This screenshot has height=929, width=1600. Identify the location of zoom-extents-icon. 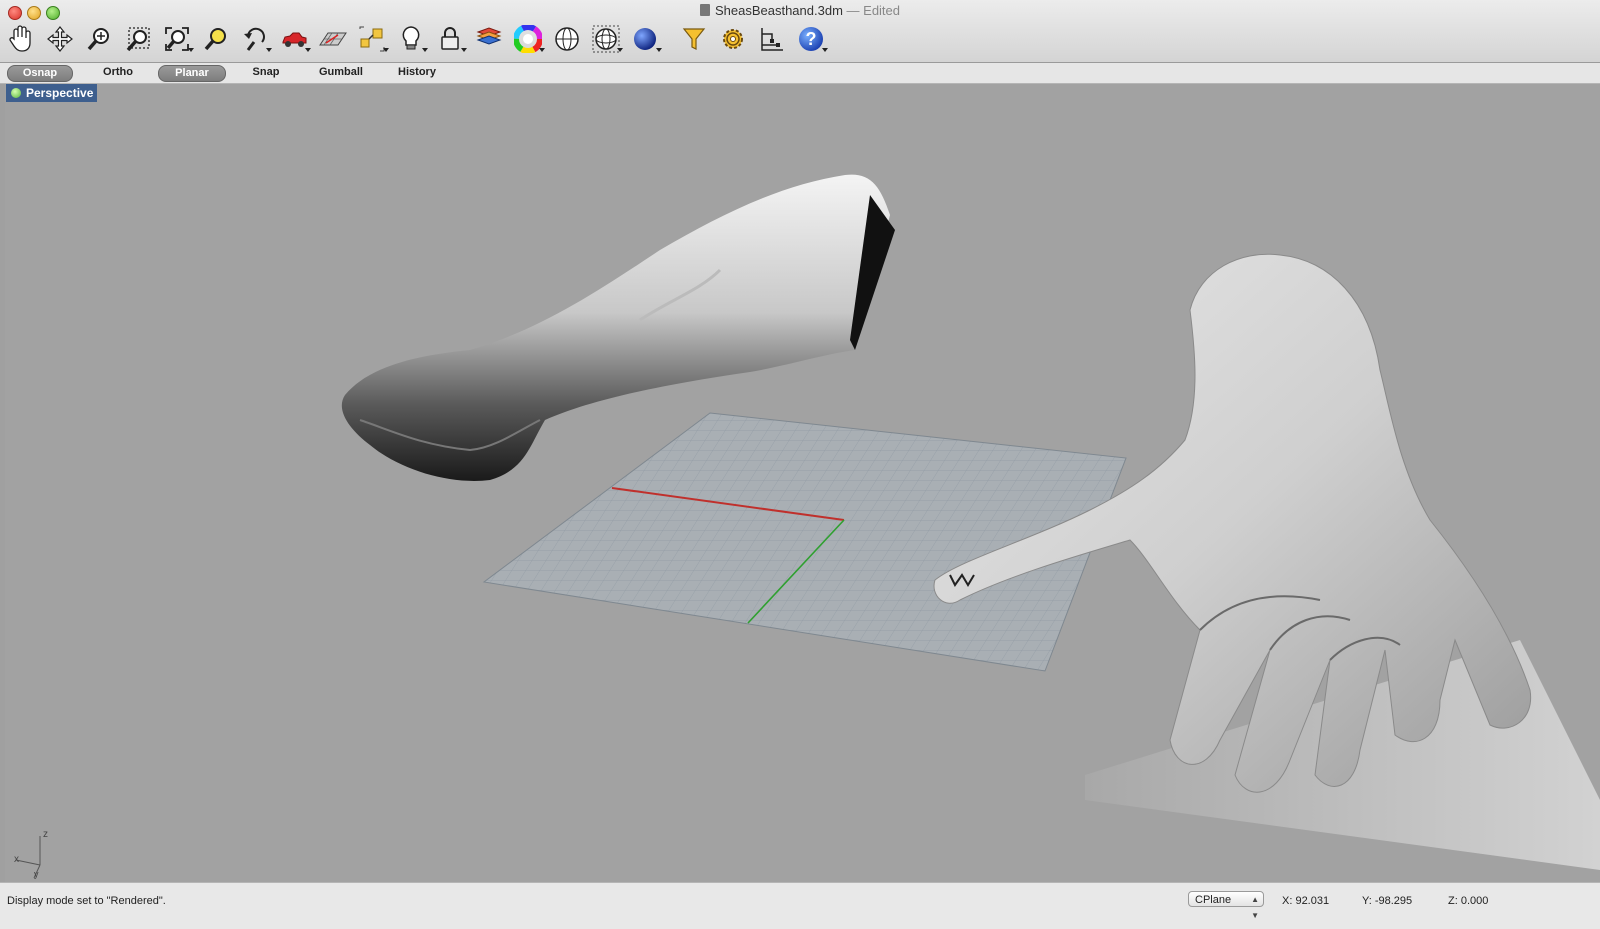
(177, 39).